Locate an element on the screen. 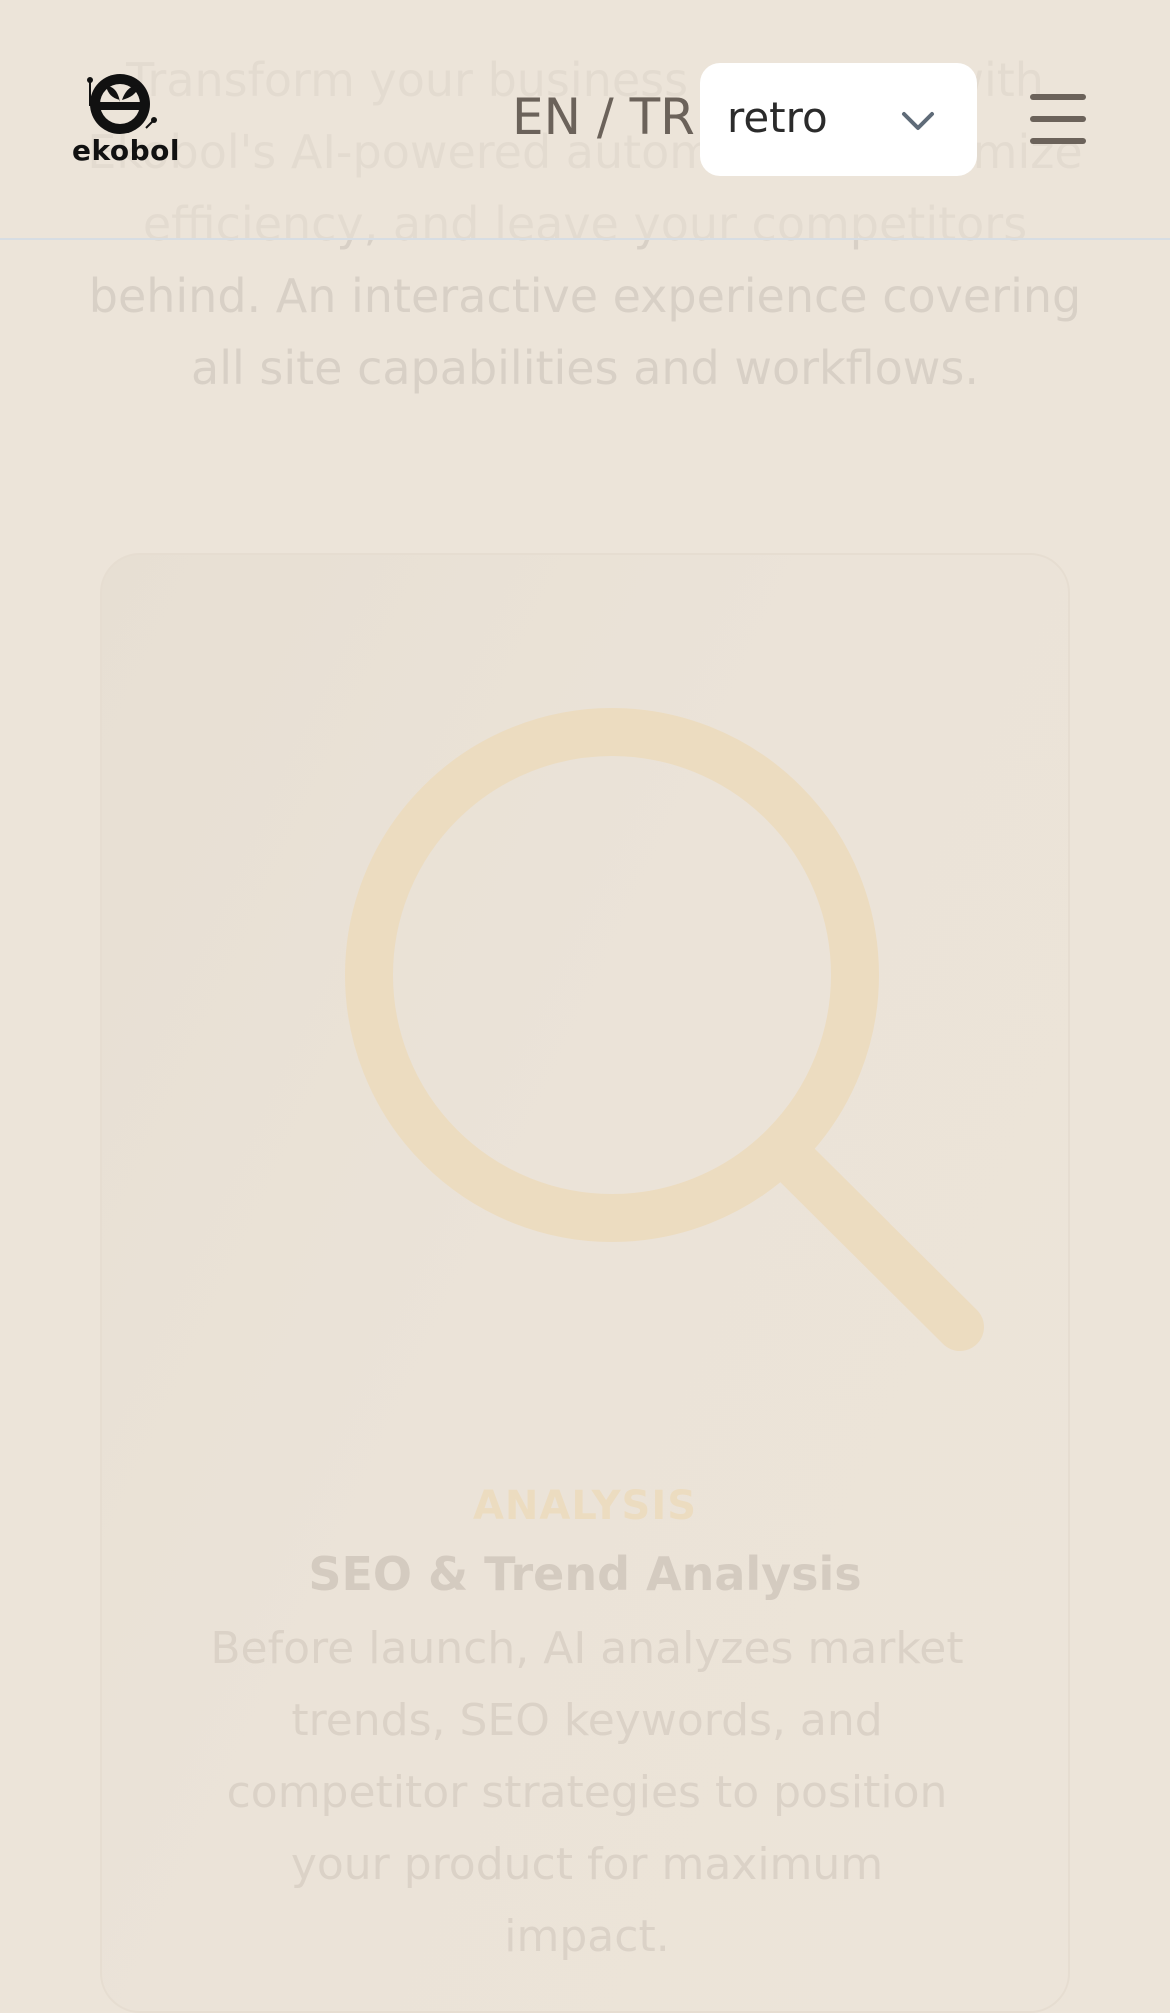  hamburger-menu-icon is located at coordinates (1060, 120).